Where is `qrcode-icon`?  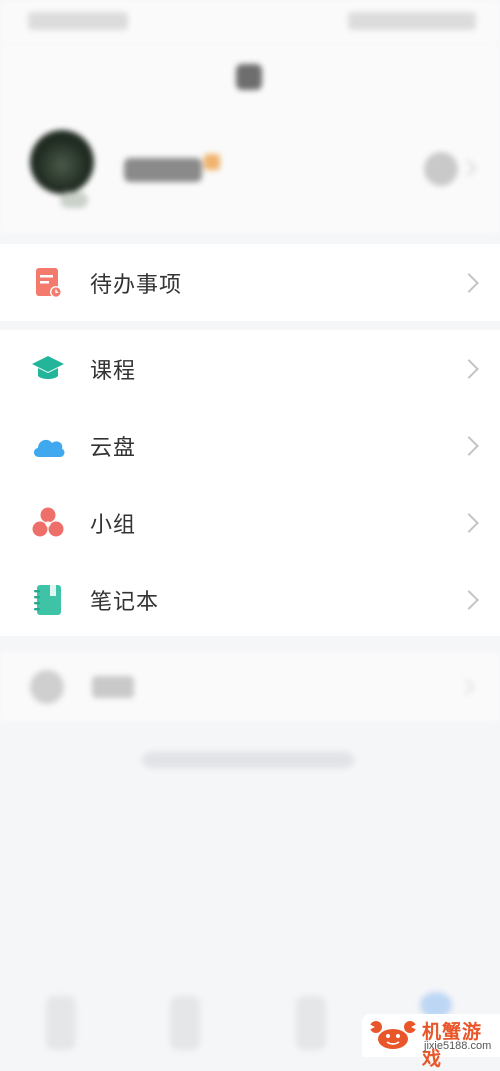
qrcode-icon is located at coordinates (441, 169).